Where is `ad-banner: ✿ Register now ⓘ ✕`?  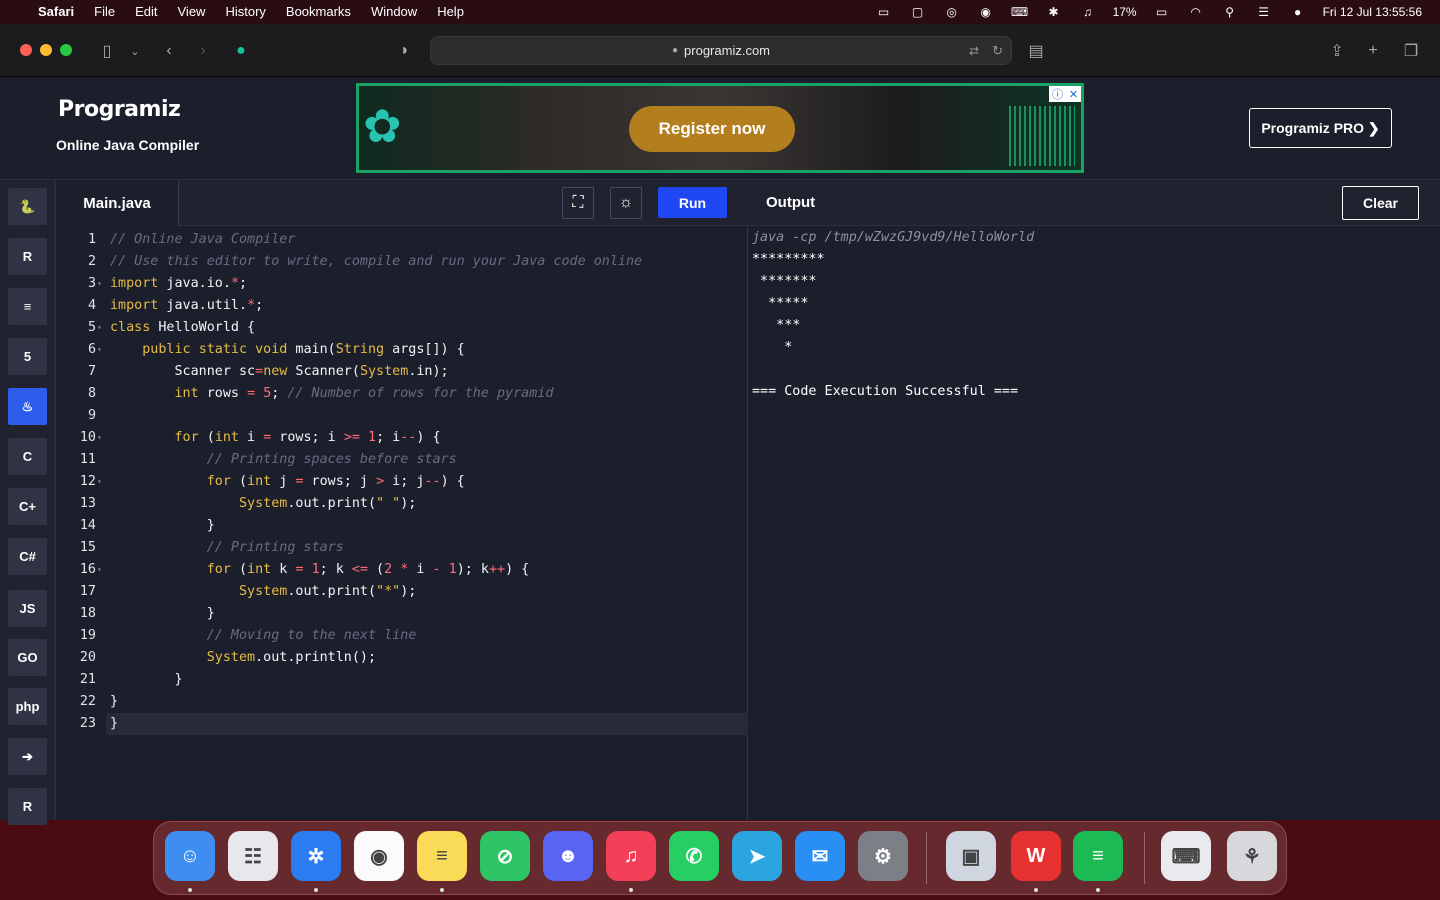
ad-banner: ✿ Register now ⓘ ✕ is located at coordinates (720, 128).